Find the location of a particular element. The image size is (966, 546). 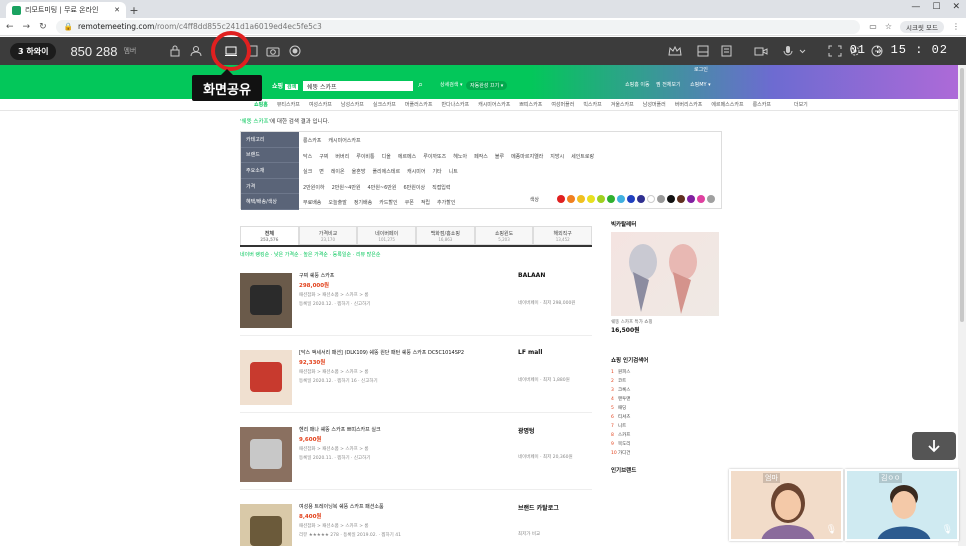

category-tab: 머플러스카프 is located at coordinates (419, 104).